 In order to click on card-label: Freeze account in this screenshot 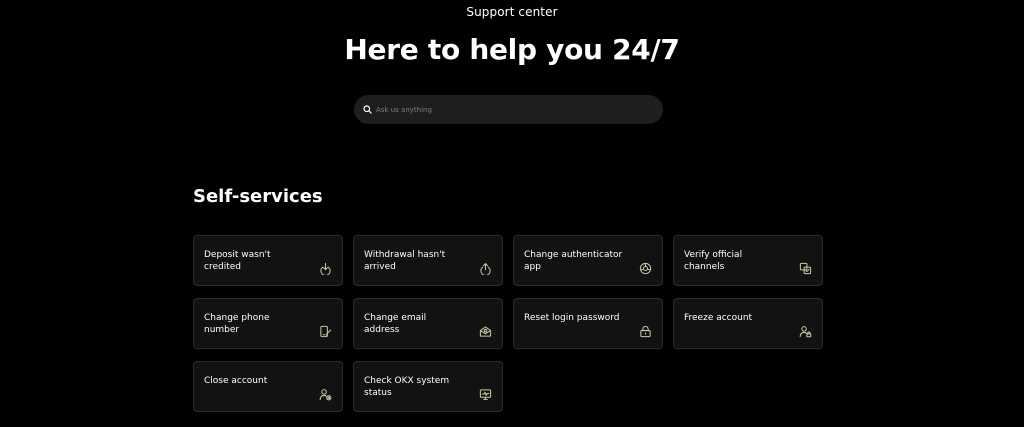, I will do `click(718, 318)`.